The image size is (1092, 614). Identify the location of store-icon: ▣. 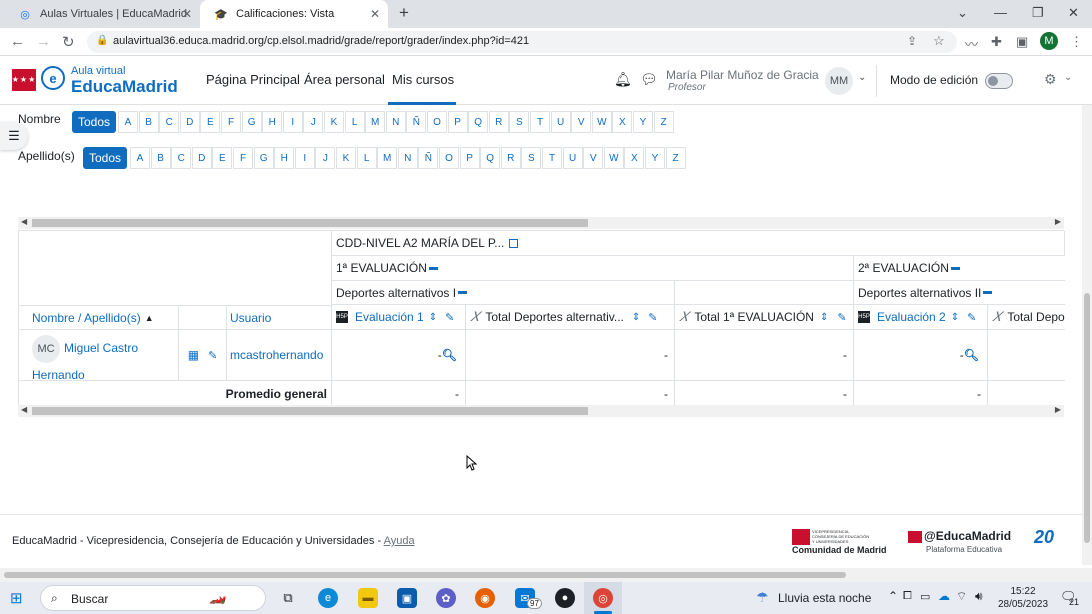
(407, 598).